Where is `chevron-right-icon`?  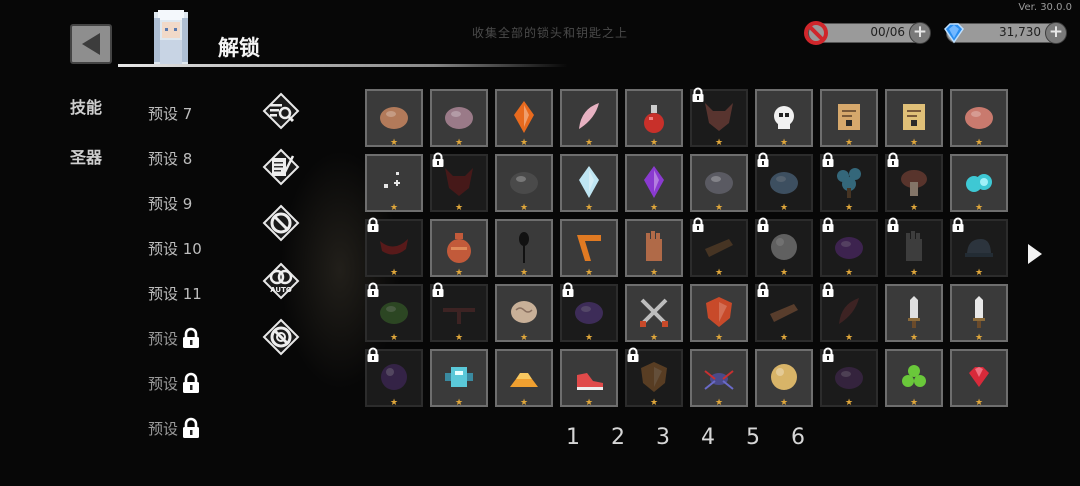 chevron-right-icon is located at coordinates (1035, 254).